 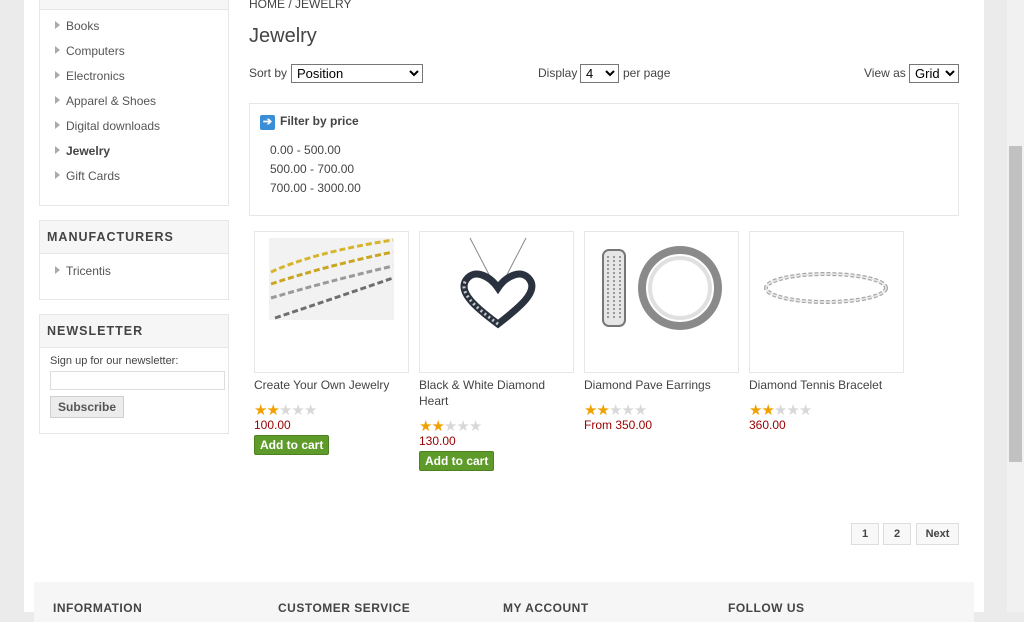 I want to click on product-title: Black & White Diamond Heart, so click(x=496, y=393).